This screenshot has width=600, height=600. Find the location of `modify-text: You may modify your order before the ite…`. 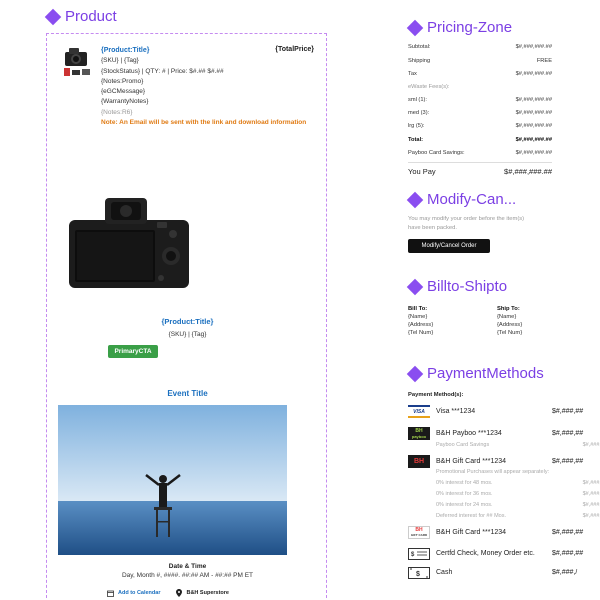

modify-text: You may modify your order before the ite… is located at coordinates (466, 223).